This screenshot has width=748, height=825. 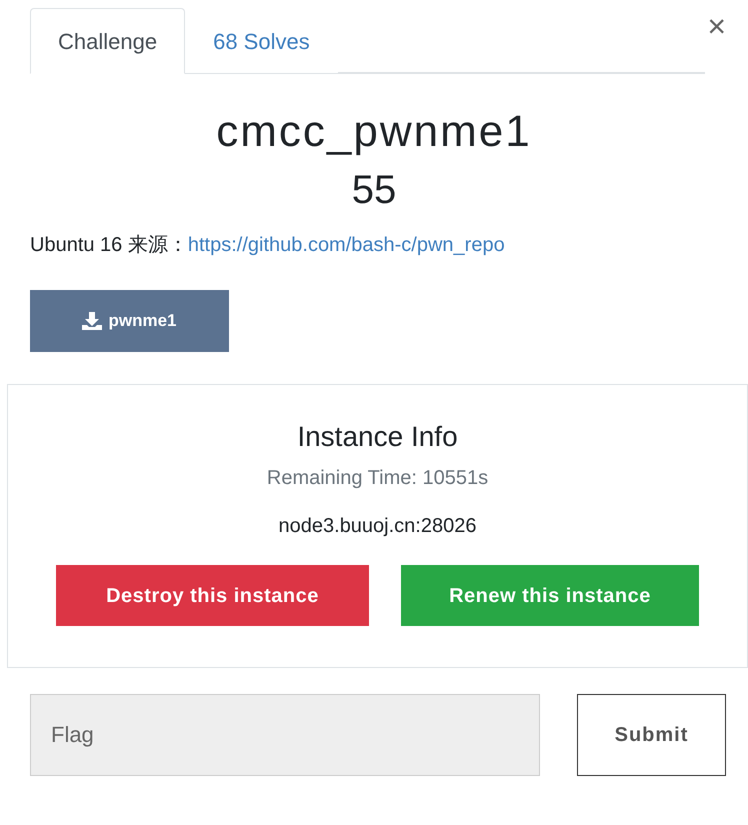 I want to click on tab: 68 Solves, so click(x=261, y=41).